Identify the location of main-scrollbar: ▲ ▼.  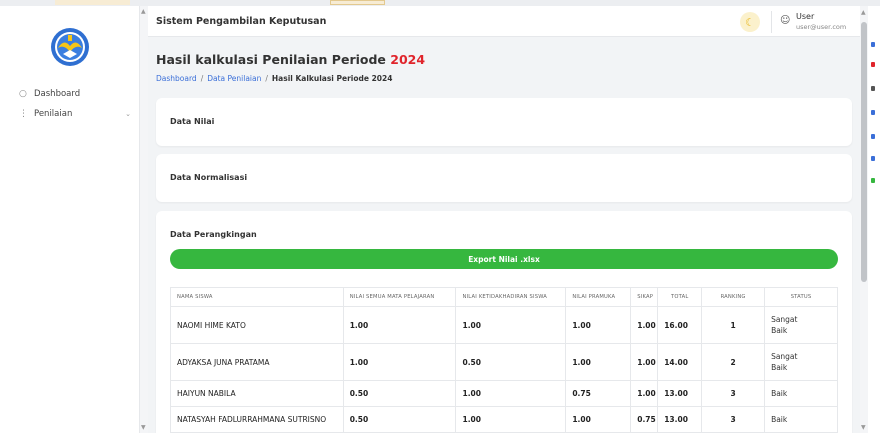
(864, 219).